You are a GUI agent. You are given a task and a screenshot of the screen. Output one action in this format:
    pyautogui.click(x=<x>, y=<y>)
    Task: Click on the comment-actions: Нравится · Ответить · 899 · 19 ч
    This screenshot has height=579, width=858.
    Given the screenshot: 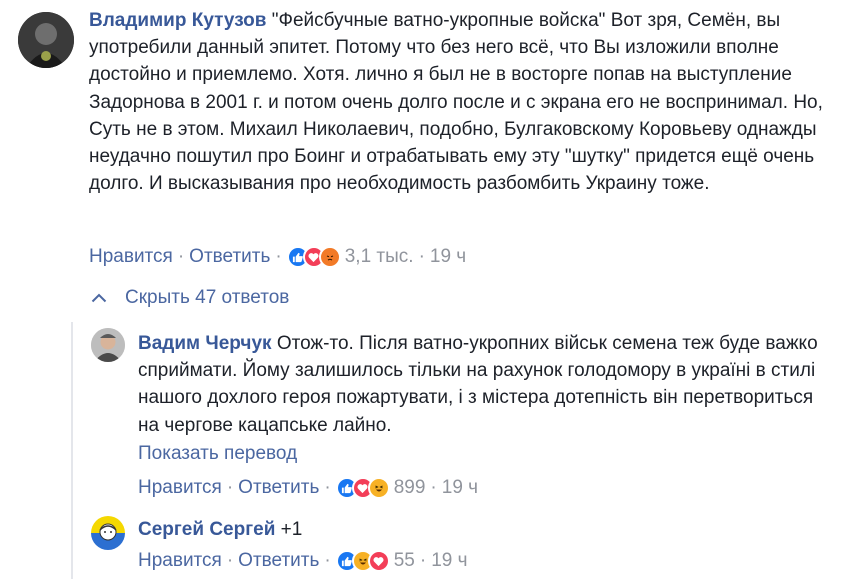 What is the action you would take?
    pyautogui.click(x=308, y=488)
    